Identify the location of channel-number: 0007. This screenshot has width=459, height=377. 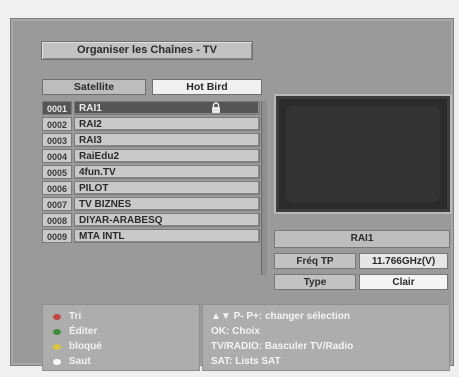
(57, 204).